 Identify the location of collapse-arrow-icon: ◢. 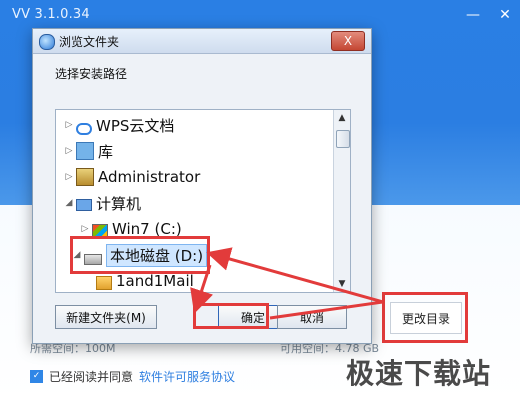
(69, 203).